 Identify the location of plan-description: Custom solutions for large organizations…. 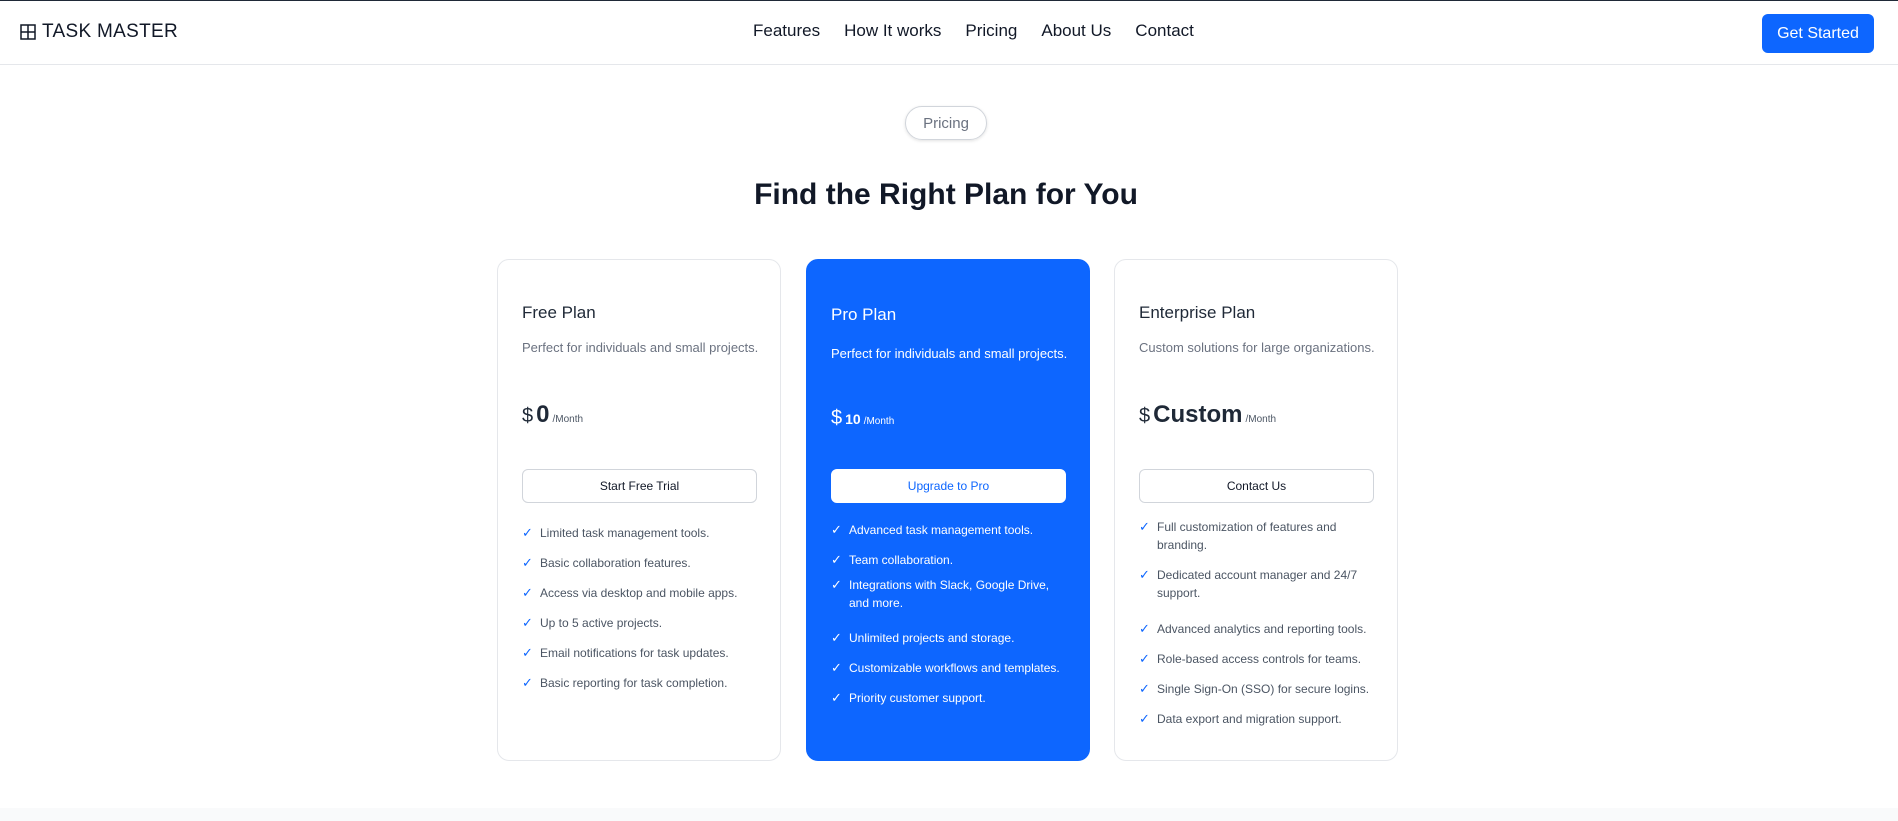
(1257, 347).